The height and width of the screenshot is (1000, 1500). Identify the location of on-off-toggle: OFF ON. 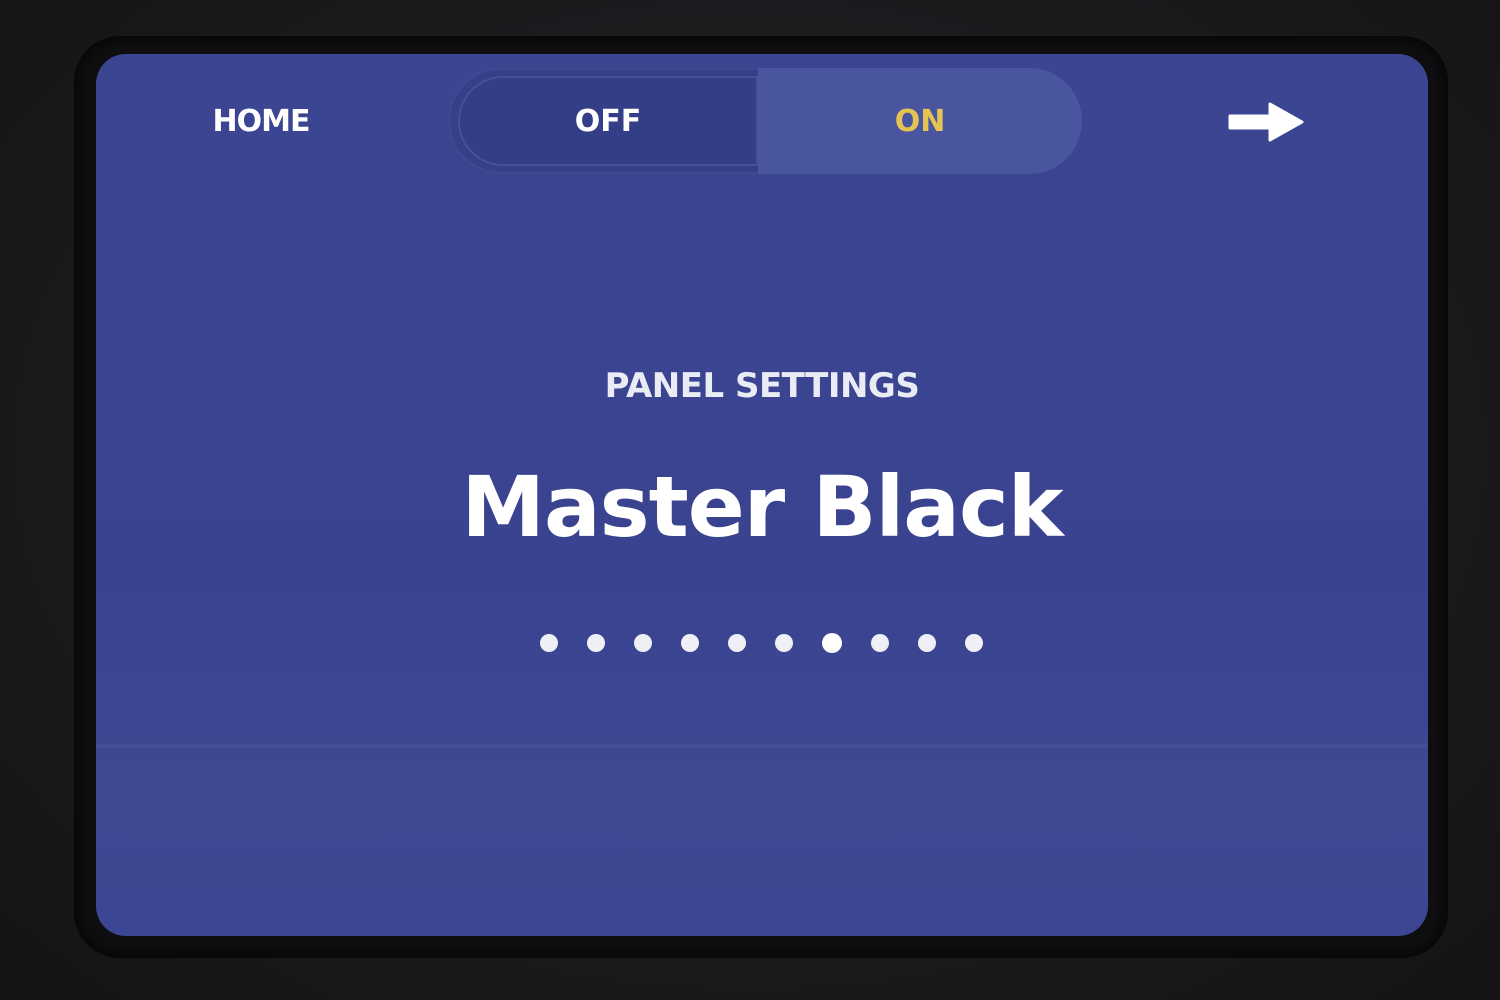
(765, 121).